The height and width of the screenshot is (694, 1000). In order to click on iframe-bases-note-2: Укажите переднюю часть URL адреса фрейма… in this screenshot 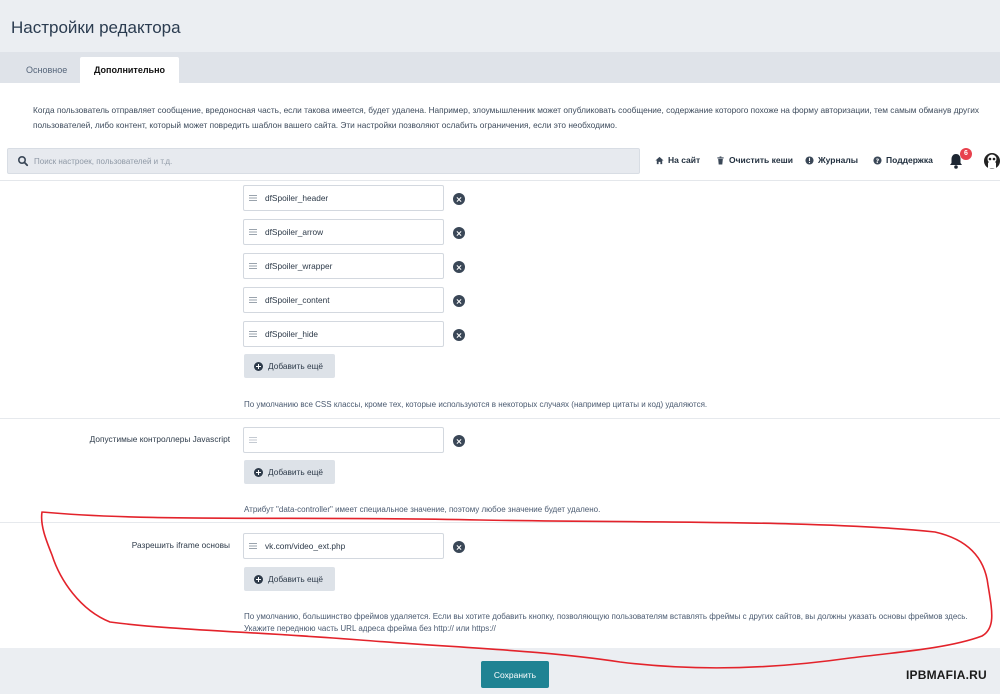, I will do `click(370, 628)`.